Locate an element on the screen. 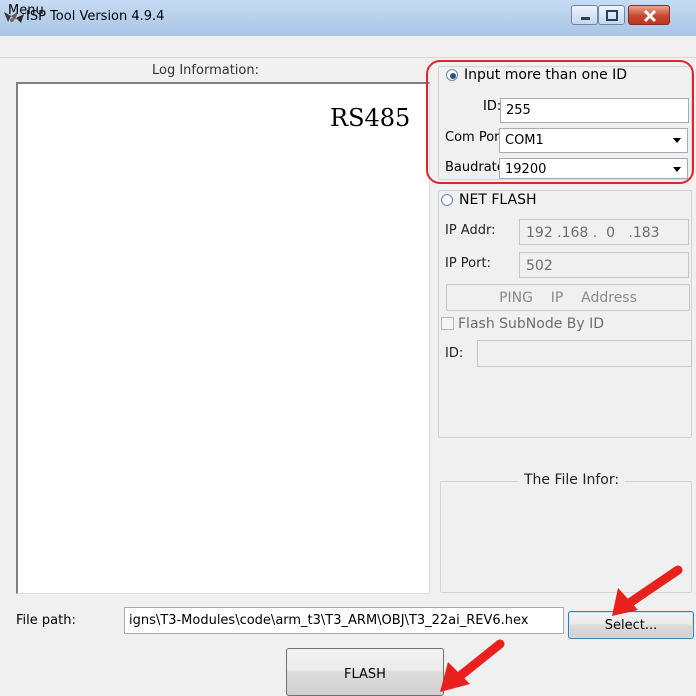 The height and width of the screenshot is (696, 696). baudrate-value: 19200 is located at coordinates (526, 169).